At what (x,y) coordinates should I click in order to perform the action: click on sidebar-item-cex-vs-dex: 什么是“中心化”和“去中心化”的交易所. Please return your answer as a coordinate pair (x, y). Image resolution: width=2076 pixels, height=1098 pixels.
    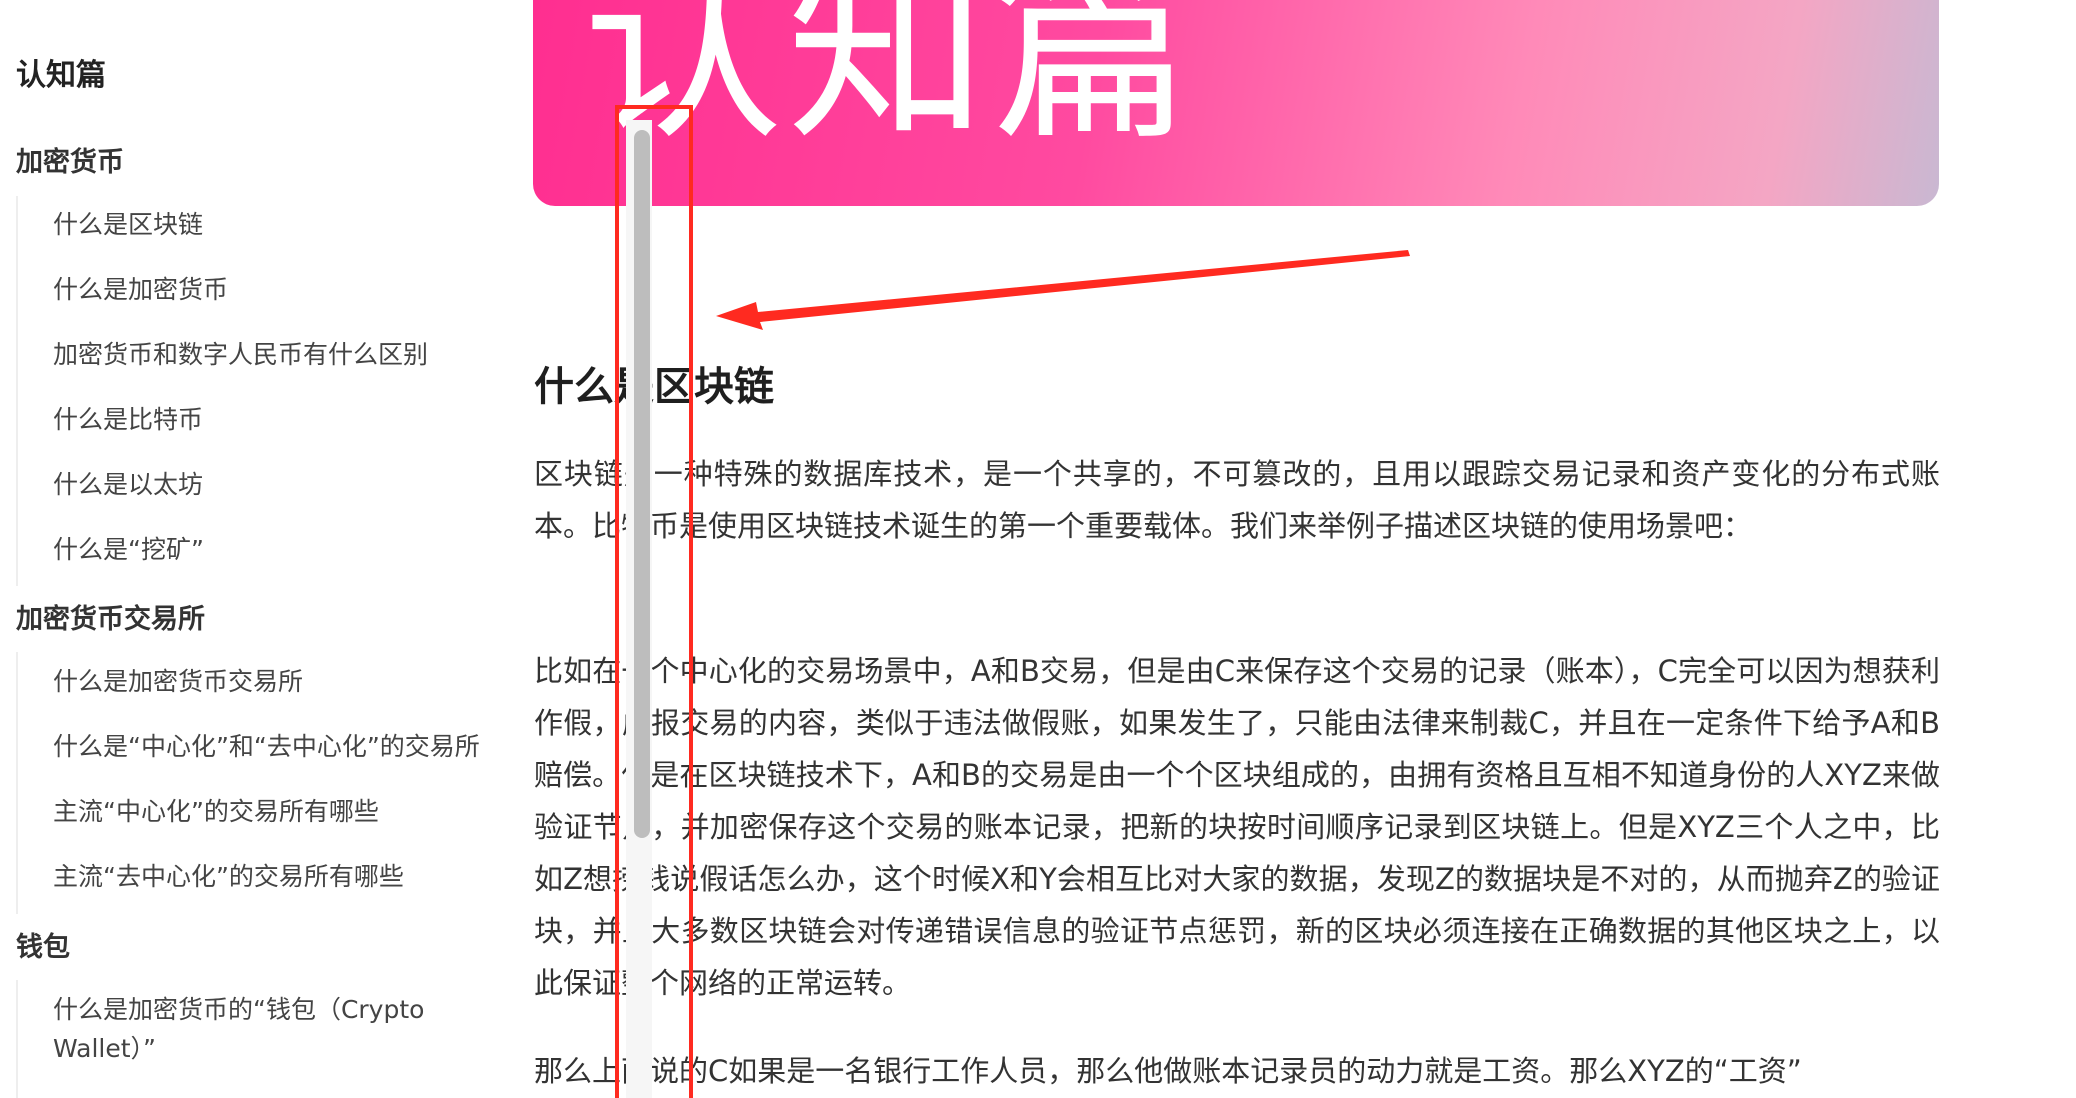
    Looking at the image, I should click on (288, 746).